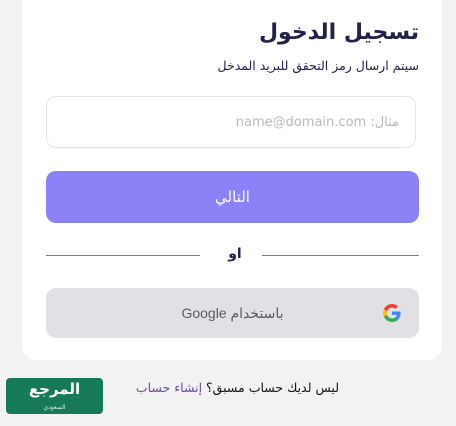 The width and height of the screenshot is (456, 426). I want to click on logo-sub-text: السعودي, so click(54, 407).